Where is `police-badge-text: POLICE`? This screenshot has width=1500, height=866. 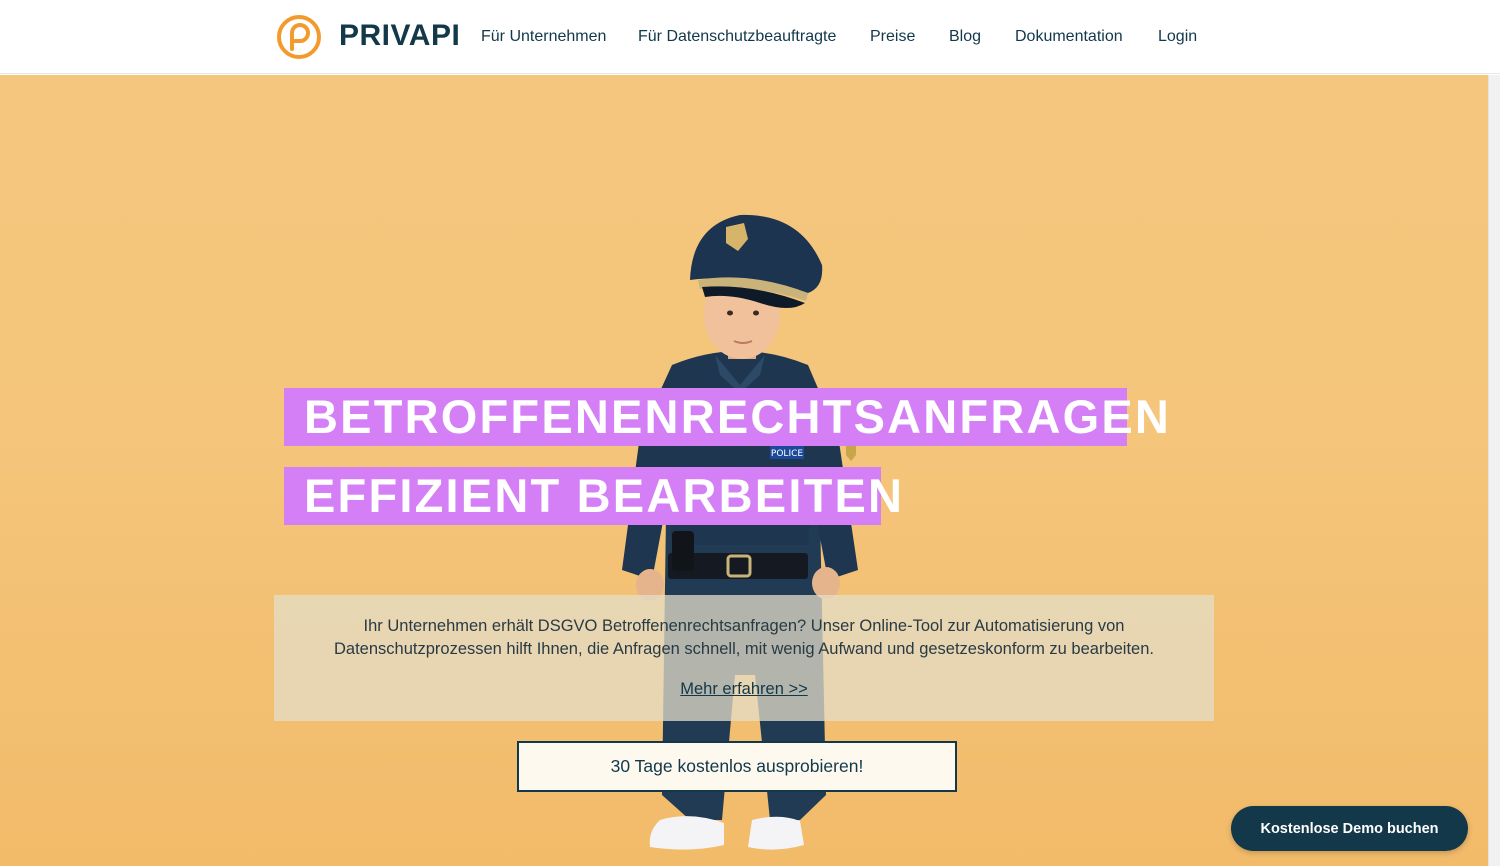 police-badge-text: POLICE is located at coordinates (787, 454).